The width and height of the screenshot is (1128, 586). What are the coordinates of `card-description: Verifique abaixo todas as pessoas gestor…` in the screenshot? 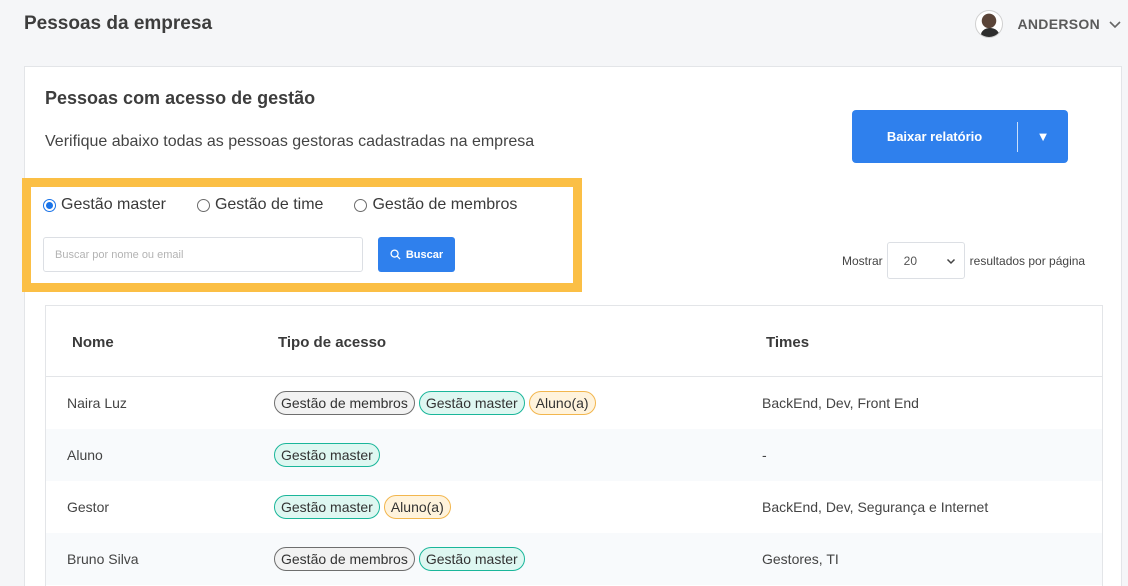 It's located at (290, 141).